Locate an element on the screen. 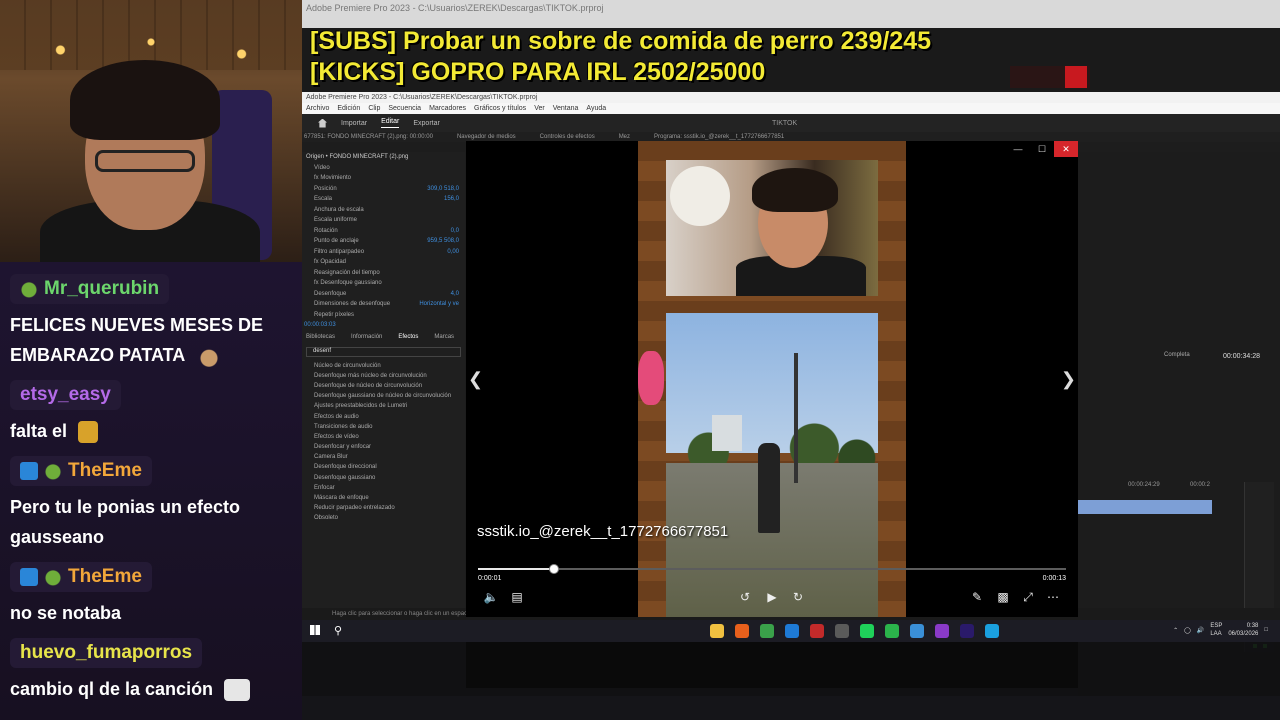 This screenshot has height=720, width=1280. fullscreen-icon: ⤢ is located at coordinates (1028, 597).